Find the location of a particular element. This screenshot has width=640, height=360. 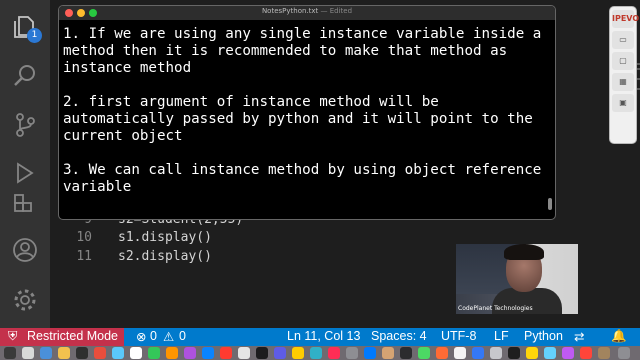

notes-edited-indicator: — Edited is located at coordinates (336, 11).